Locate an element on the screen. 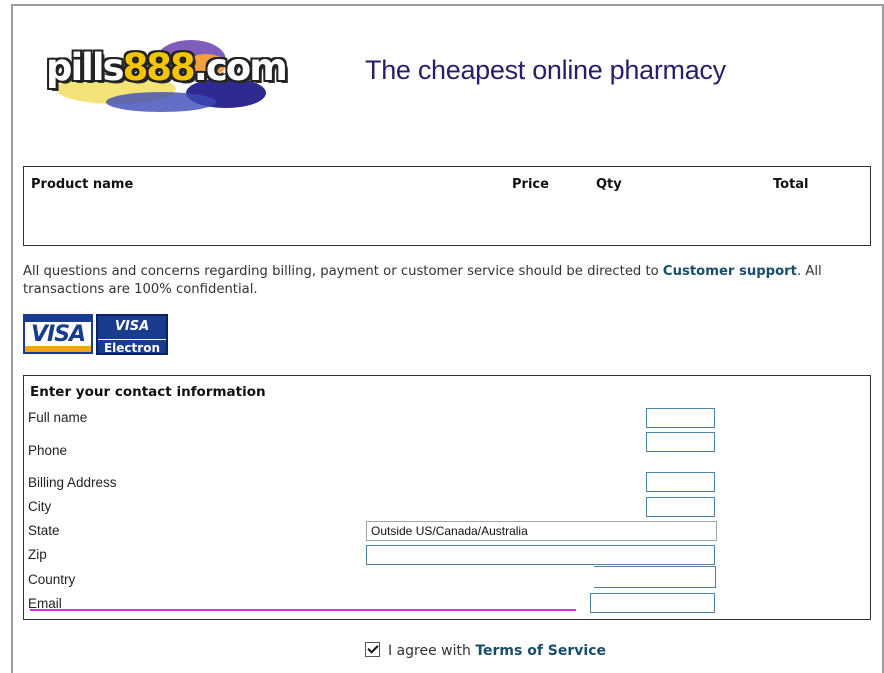 Image resolution: width=884 pixels, height=673 pixels. terms-checkbox is located at coordinates (372, 649).